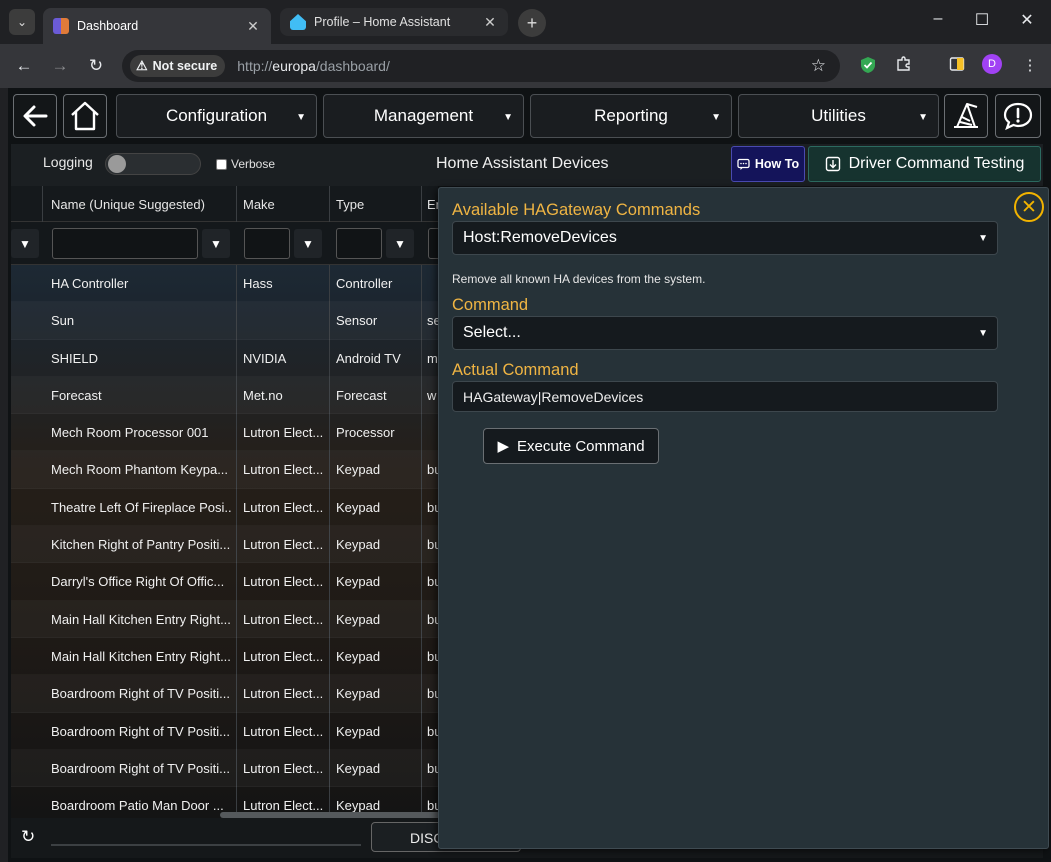 This screenshot has height=862, width=1051. What do you see at coordinates (1030, 65) in the screenshot?
I see `browser-menu-icon: ⋮` at bounding box center [1030, 65].